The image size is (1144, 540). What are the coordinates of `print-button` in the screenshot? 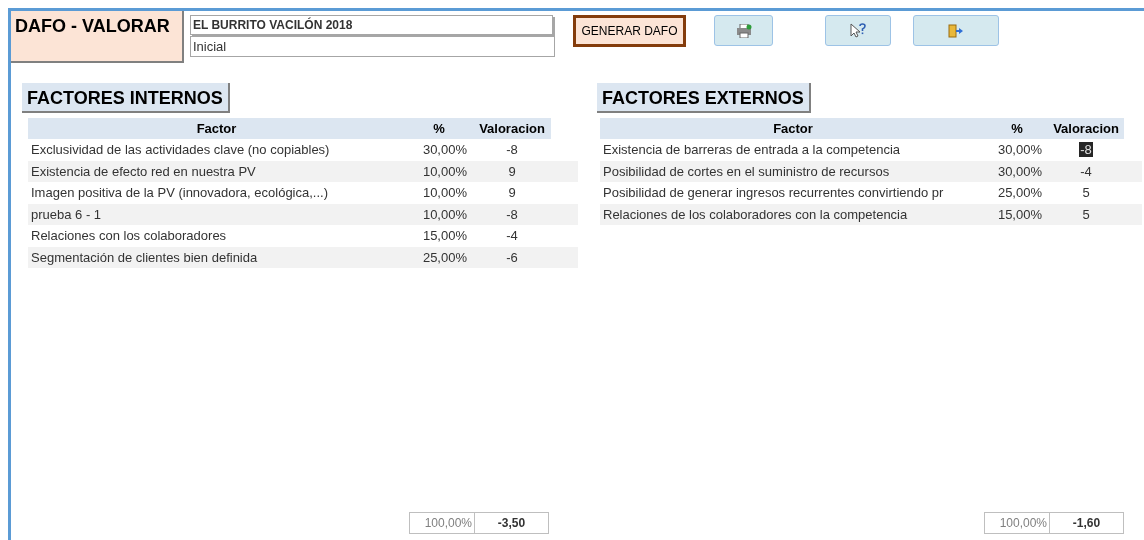 It's located at (743, 30).